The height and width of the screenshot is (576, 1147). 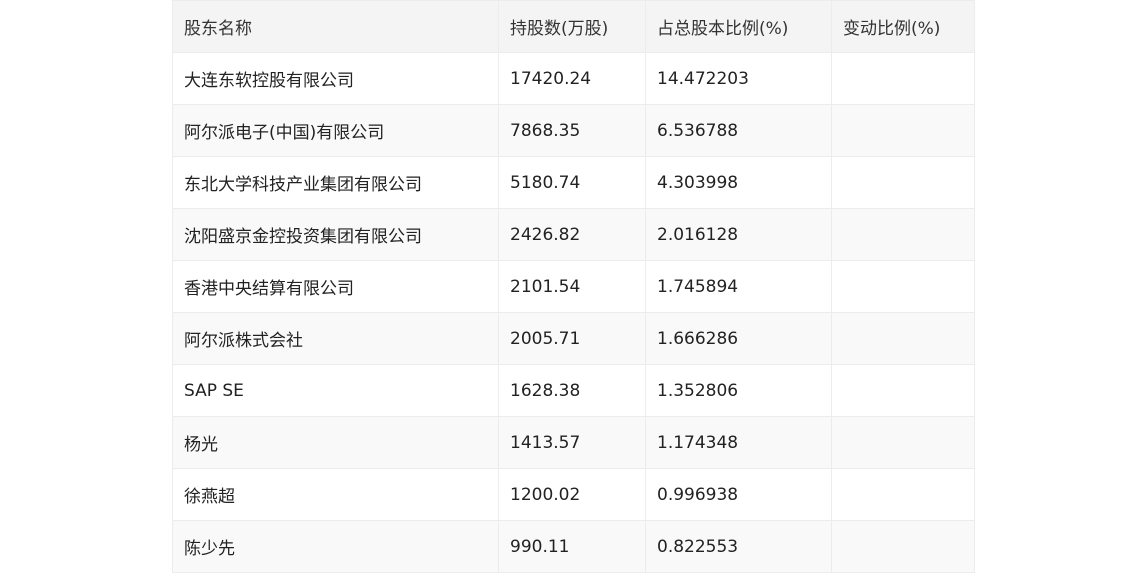 I want to click on table-row: SAP SE 1628.38 1.352806, so click(x=573, y=390).